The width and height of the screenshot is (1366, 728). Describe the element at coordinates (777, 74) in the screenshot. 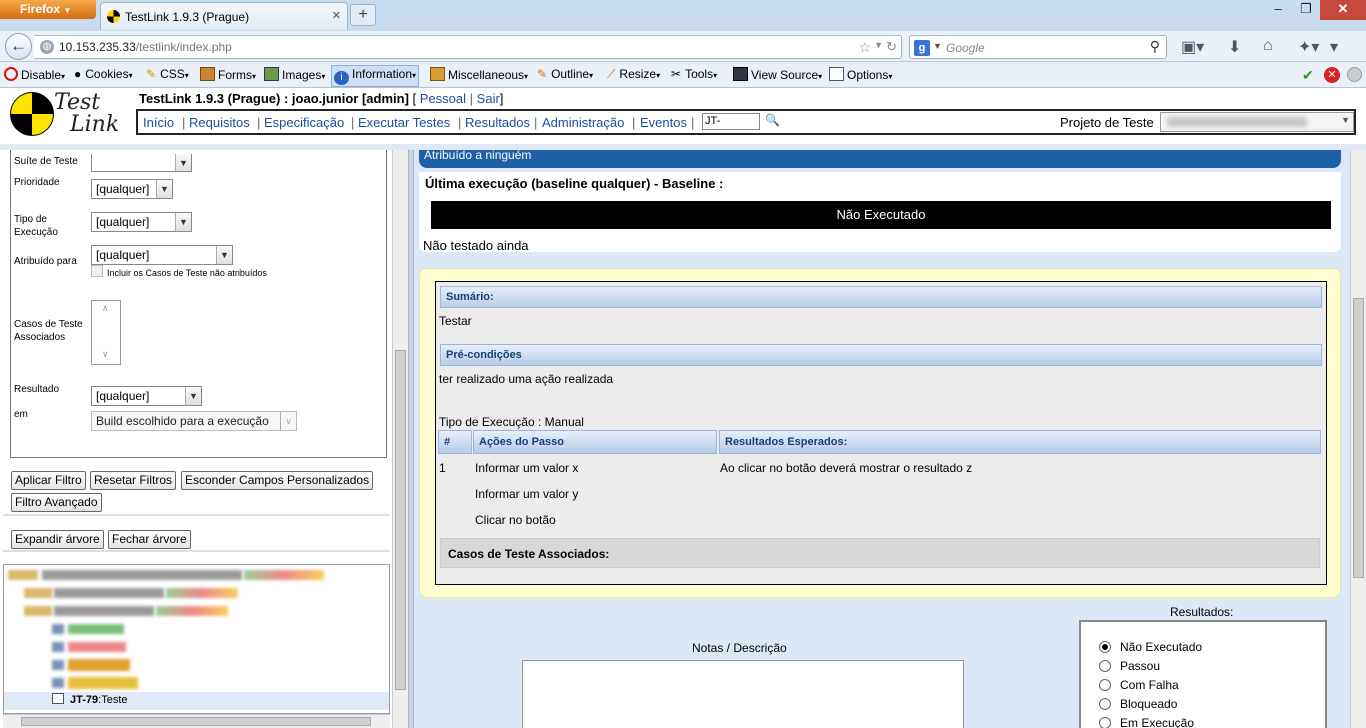

I see `toolbar-view-source: View Source▾` at that location.